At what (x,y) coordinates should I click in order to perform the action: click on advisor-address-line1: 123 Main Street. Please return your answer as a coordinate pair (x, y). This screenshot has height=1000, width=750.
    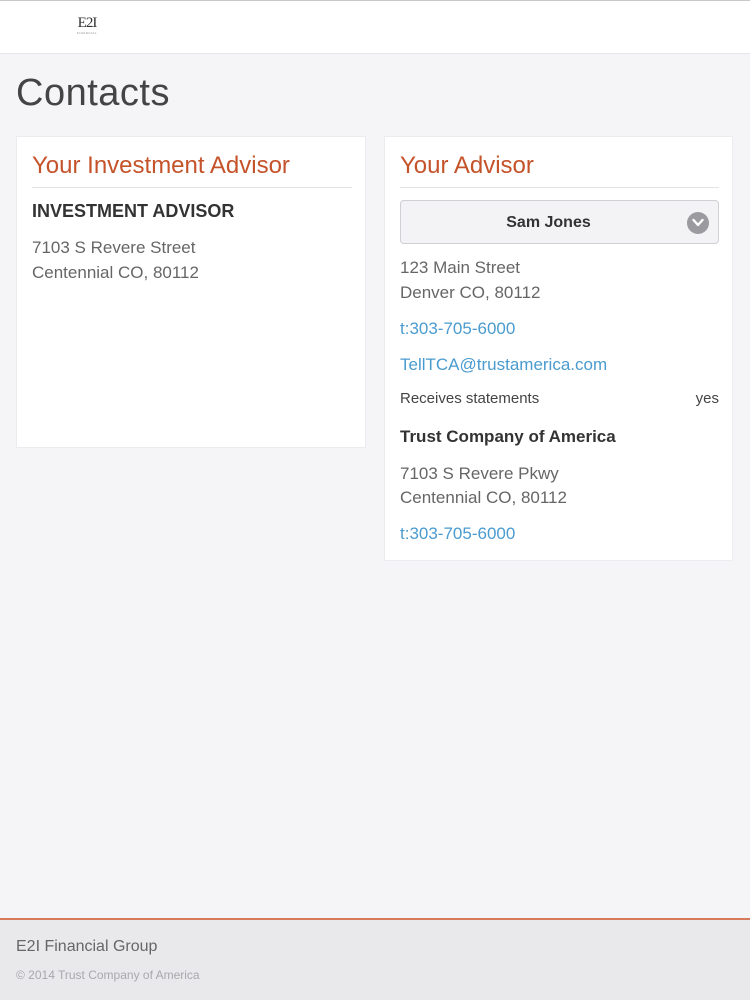
    Looking at the image, I should click on (460, 267).